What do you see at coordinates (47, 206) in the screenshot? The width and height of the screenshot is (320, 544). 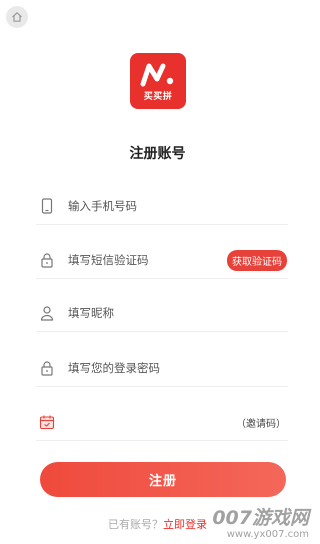 I see `phone-icon` at bounding box center [47, 206].